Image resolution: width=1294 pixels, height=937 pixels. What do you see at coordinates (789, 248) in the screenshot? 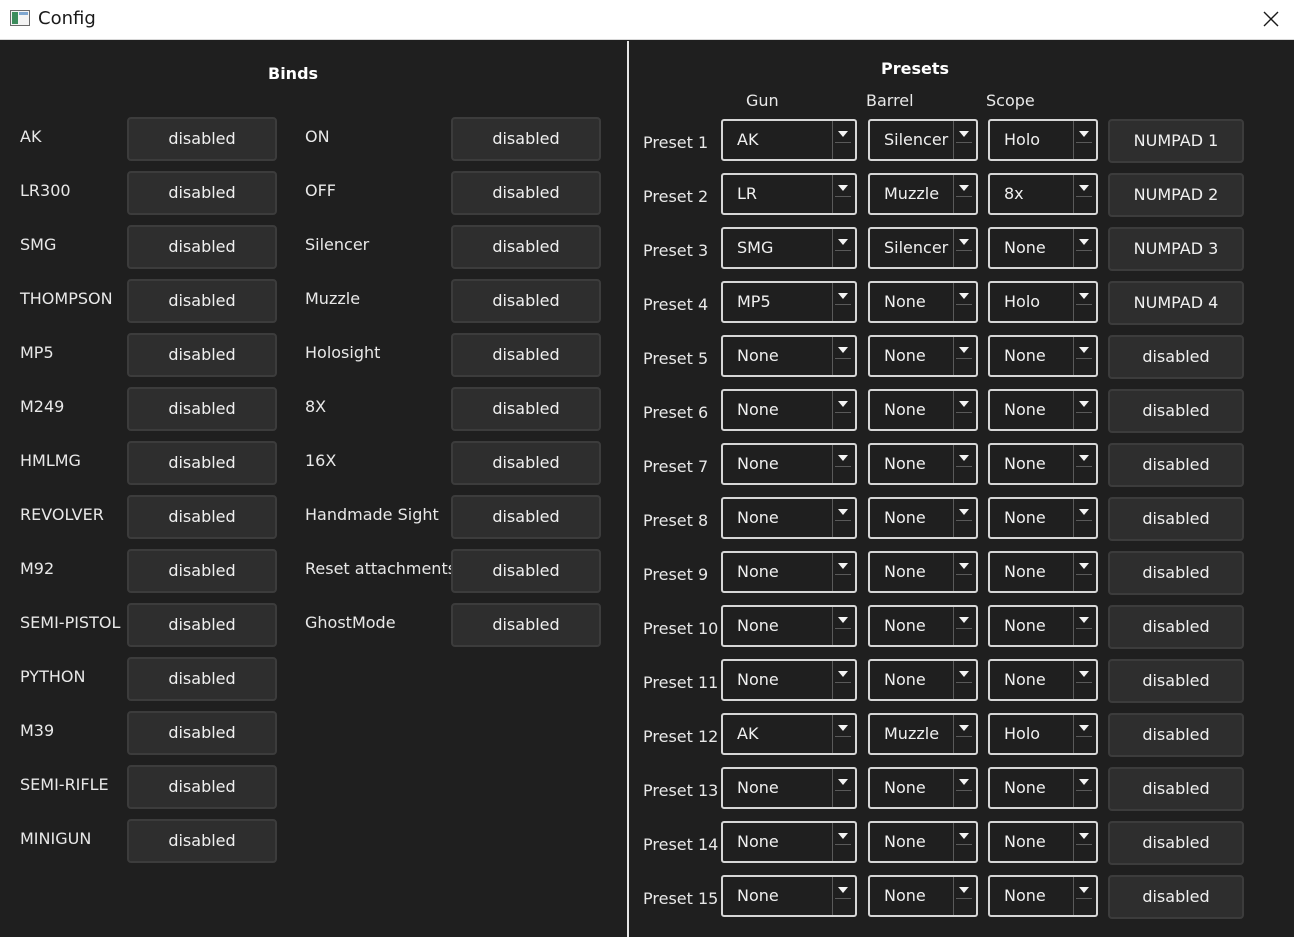
I see `gun-dropdown: SMG` at bounding box center [789, 248].